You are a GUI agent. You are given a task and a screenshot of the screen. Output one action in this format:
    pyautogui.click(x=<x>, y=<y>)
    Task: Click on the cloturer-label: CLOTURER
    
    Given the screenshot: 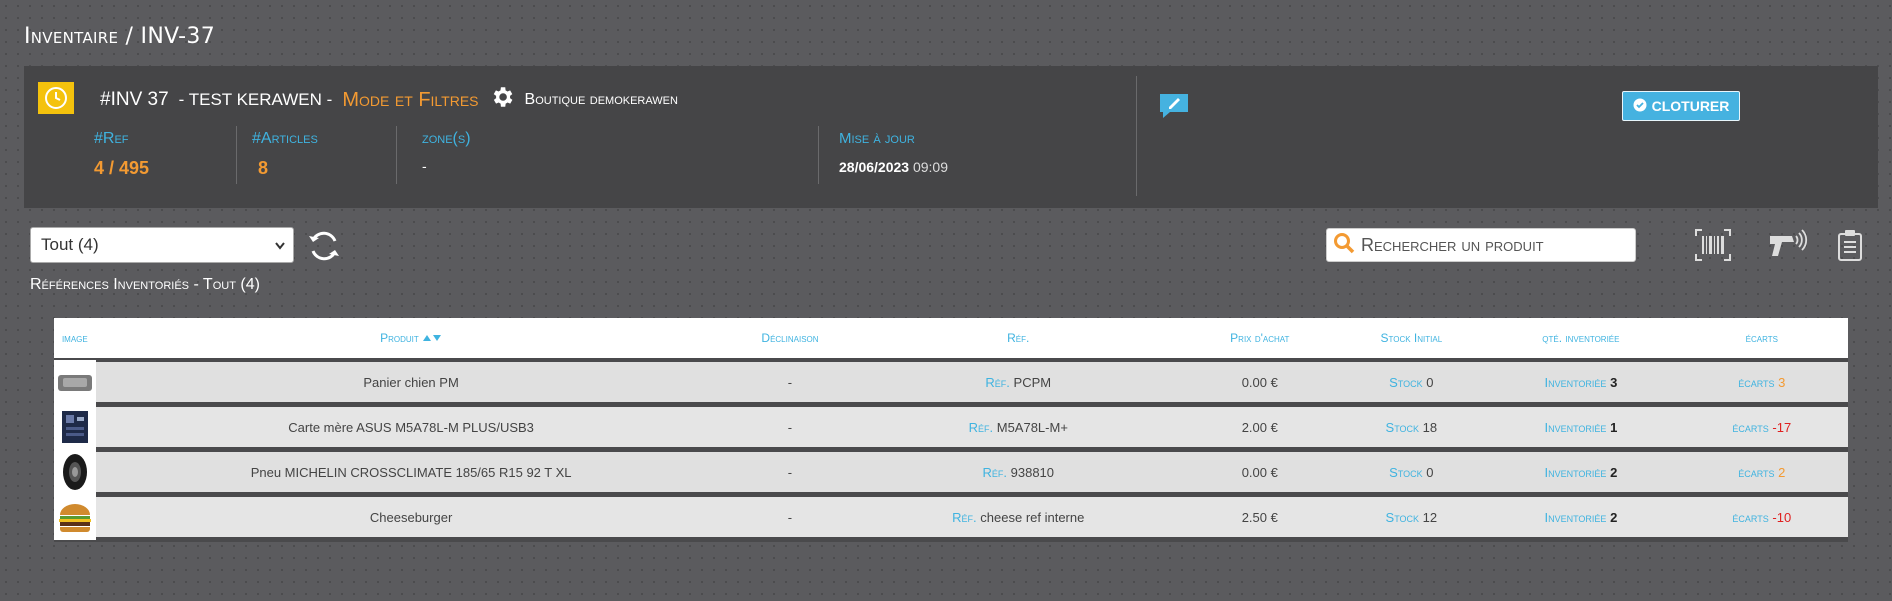 What is the action you would take?
    pyautogui.click(x=1690, y=106)
    